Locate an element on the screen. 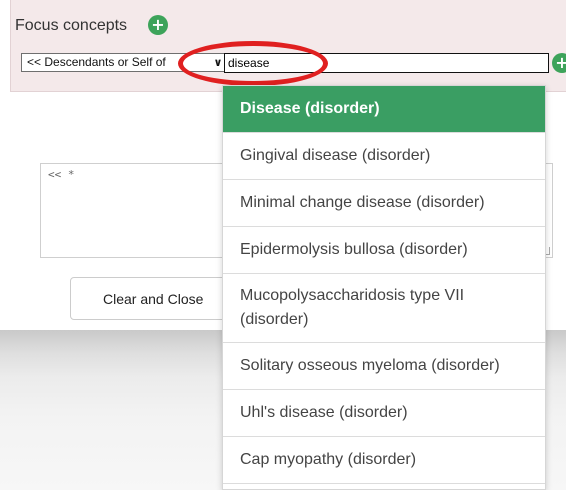 The image size is (566, 490). dropdown-item: Disease (disorder) is located at coordinates (384, 109).